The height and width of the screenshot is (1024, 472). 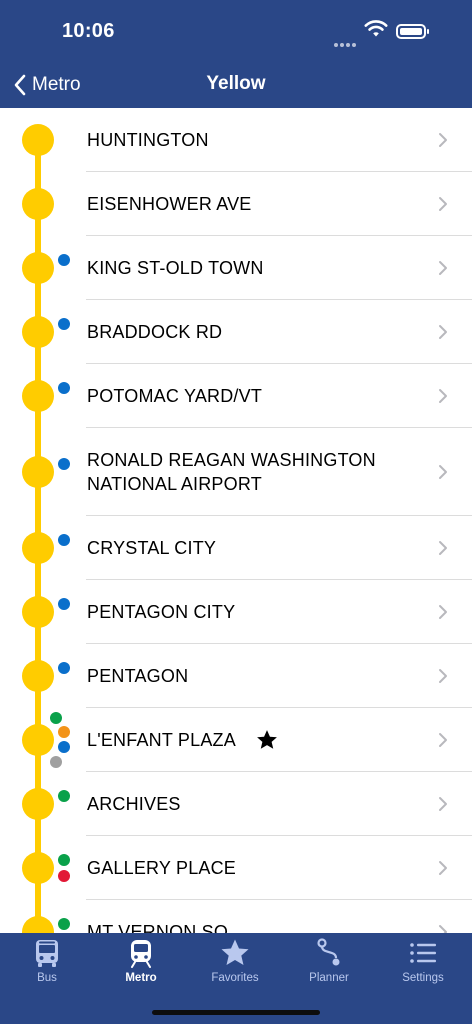 I want to click on station-name: BRADDOCK RD, so click(x=155, y=332).